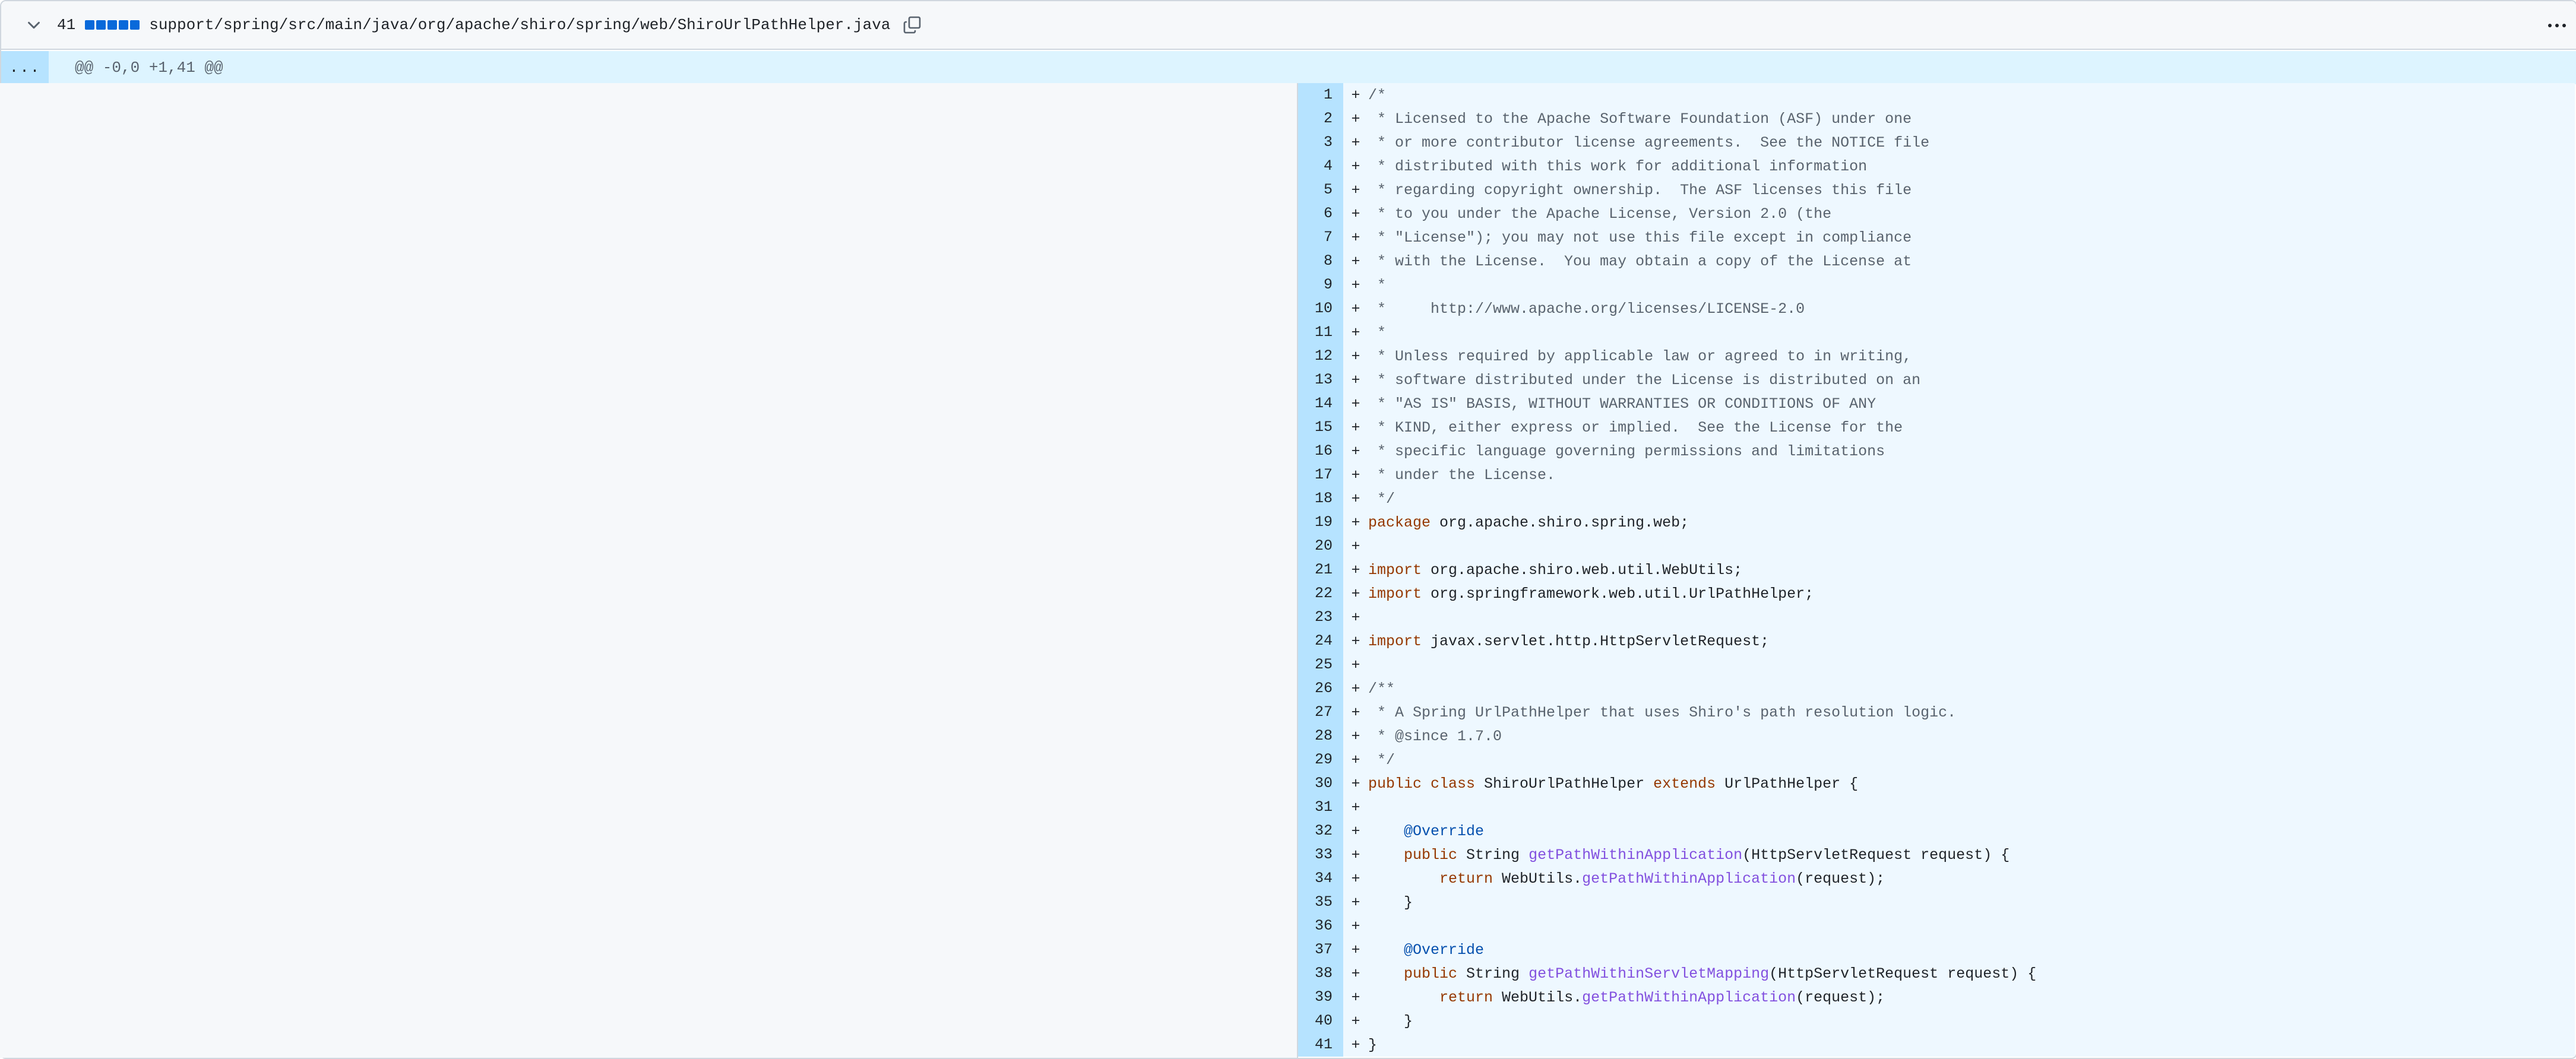 The image size is (2576, 1059). Describe the element at coordinates (1373, 1045) in the screenshot. I see `code-token: }` at that location.